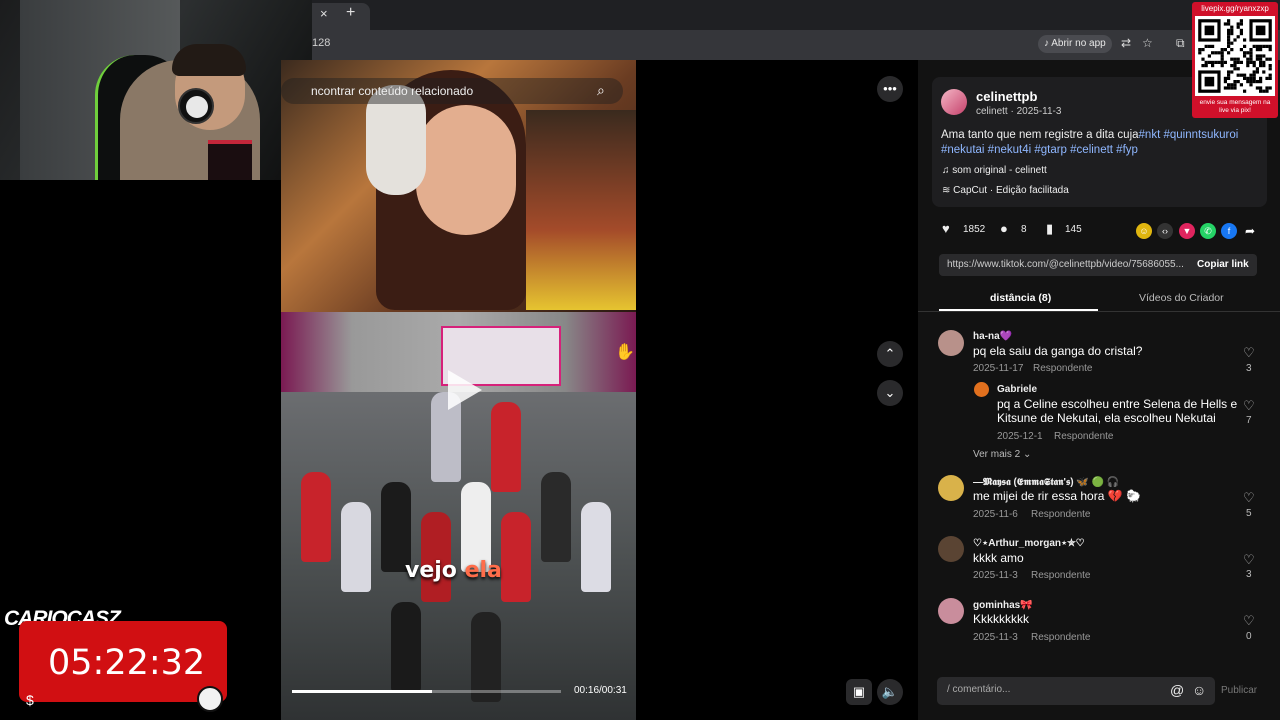  Describe the element at coordinates (30, 700) in the screenshot. I see `dollar-icon: $` at that location.